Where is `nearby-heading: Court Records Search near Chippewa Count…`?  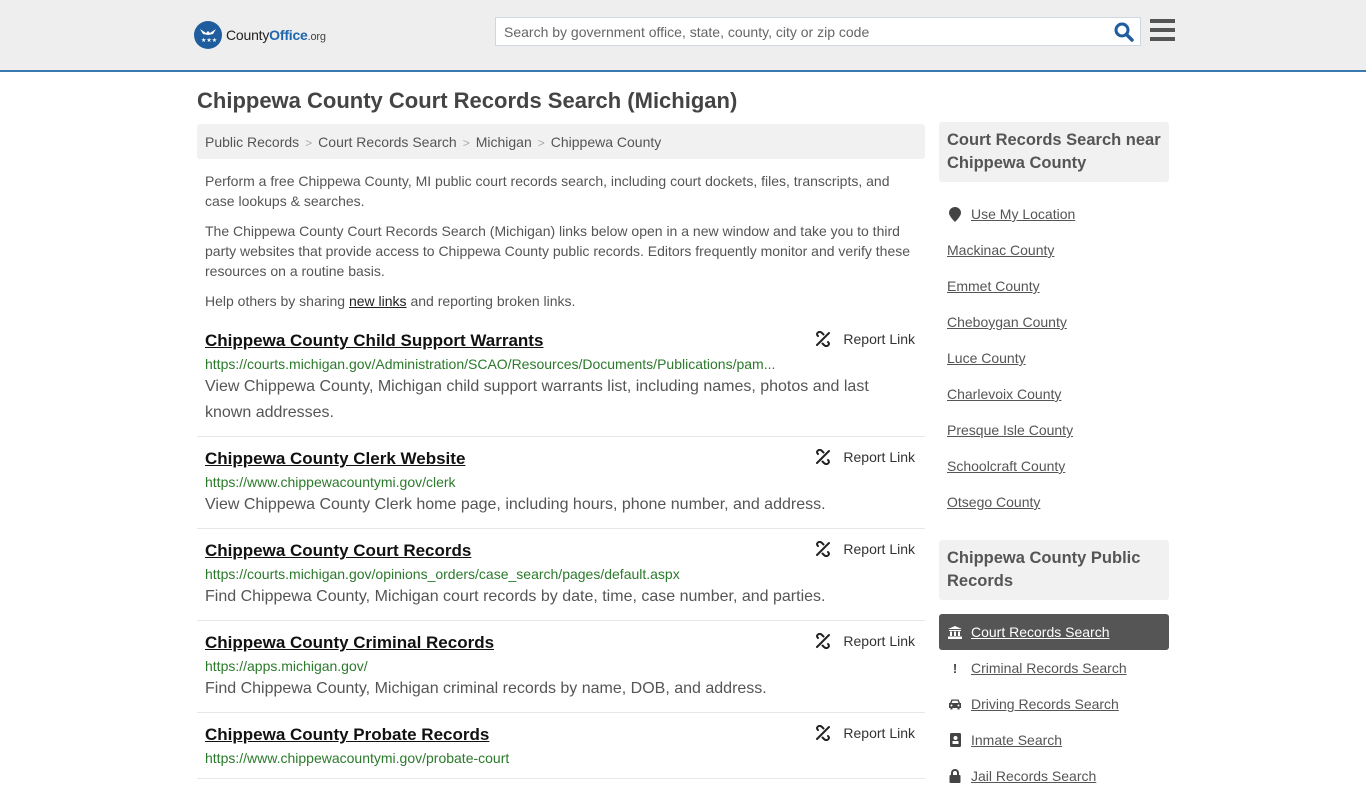
nearby-heading: Court Records Search near Chippewa Count… is located at coordinates (1054, 152).